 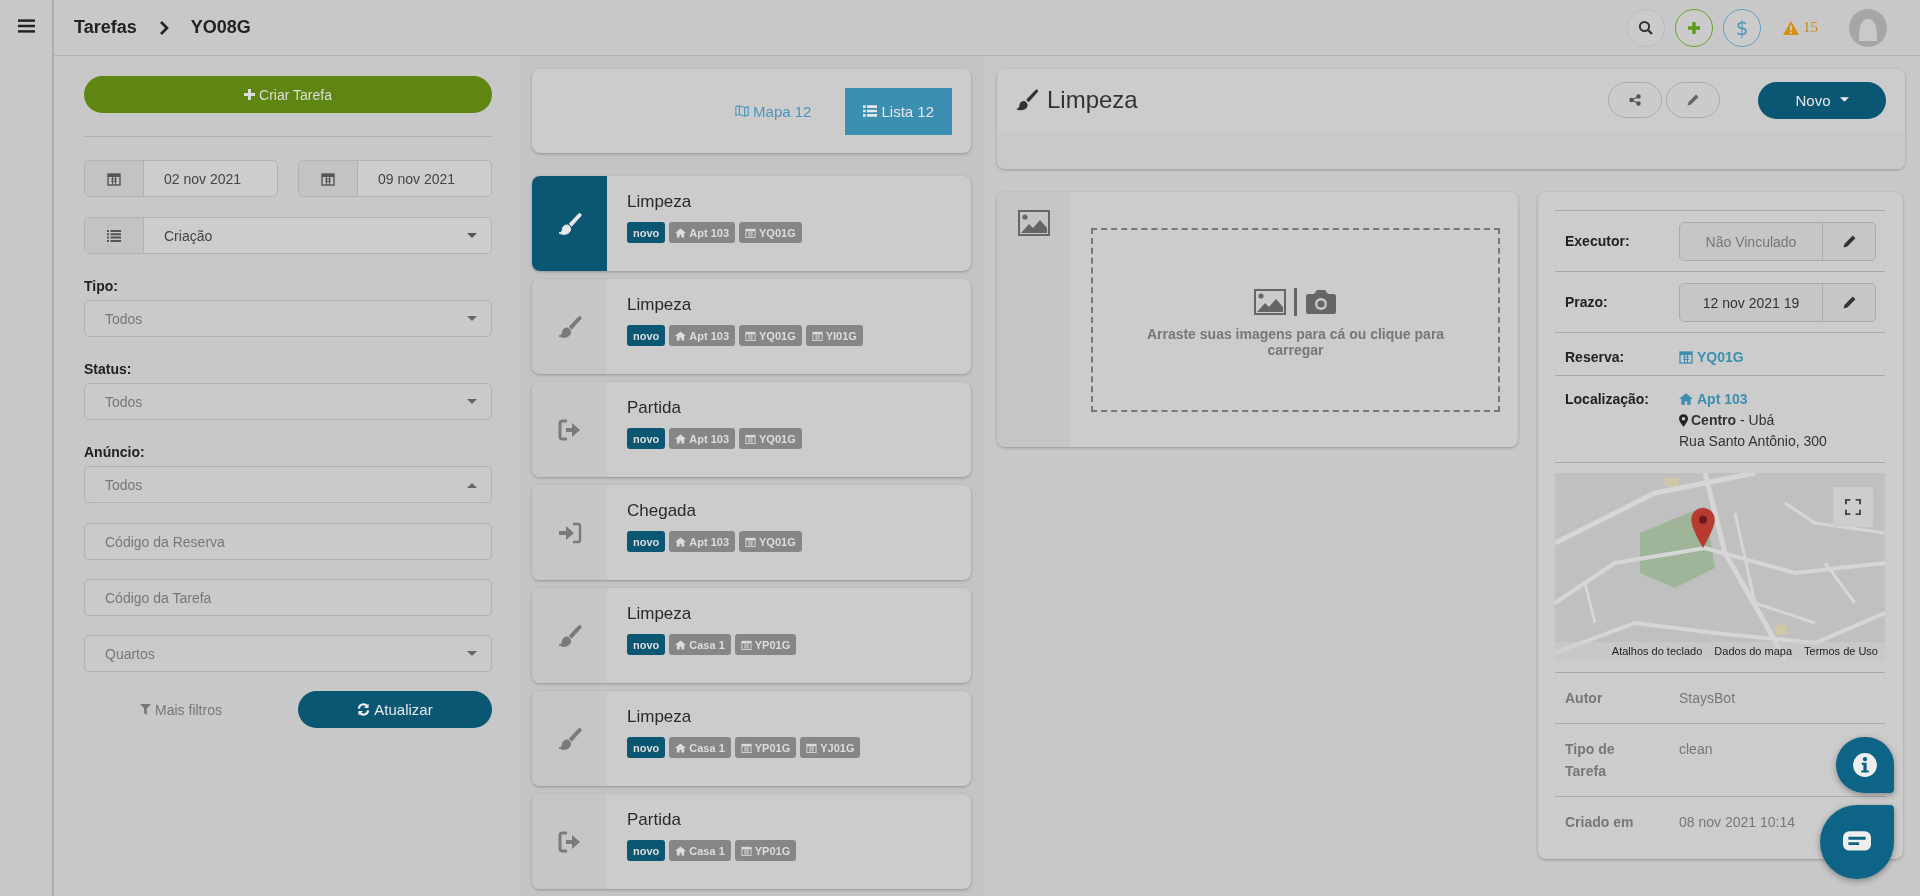 I want to click on refresh-icon, so click(x=364, y=709).